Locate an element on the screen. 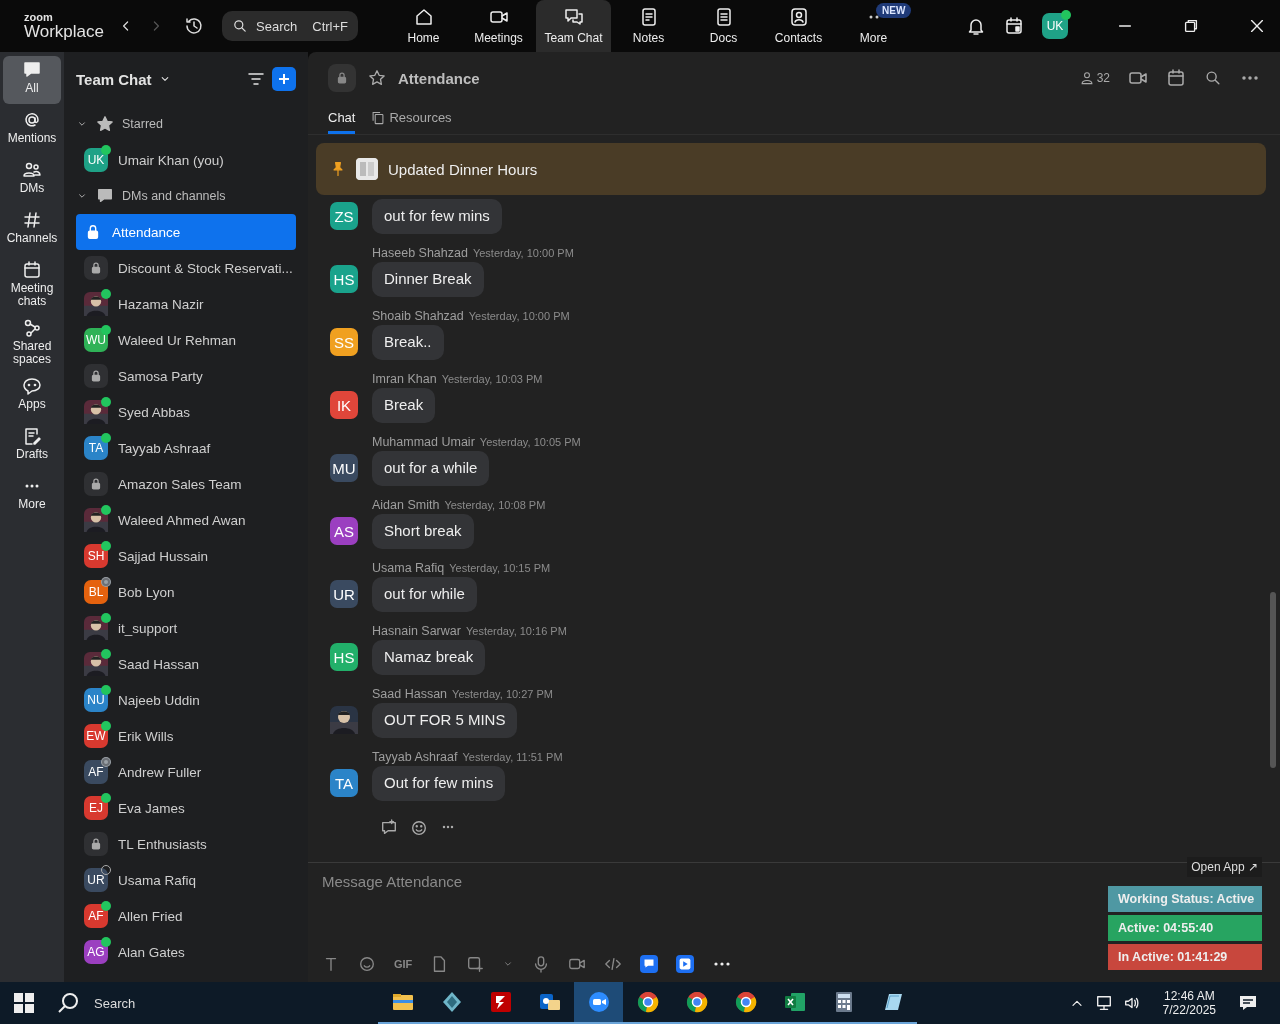 This screenshot has width=1280, height=1024. rail-item: Apps is located at coordinates (32, 396).